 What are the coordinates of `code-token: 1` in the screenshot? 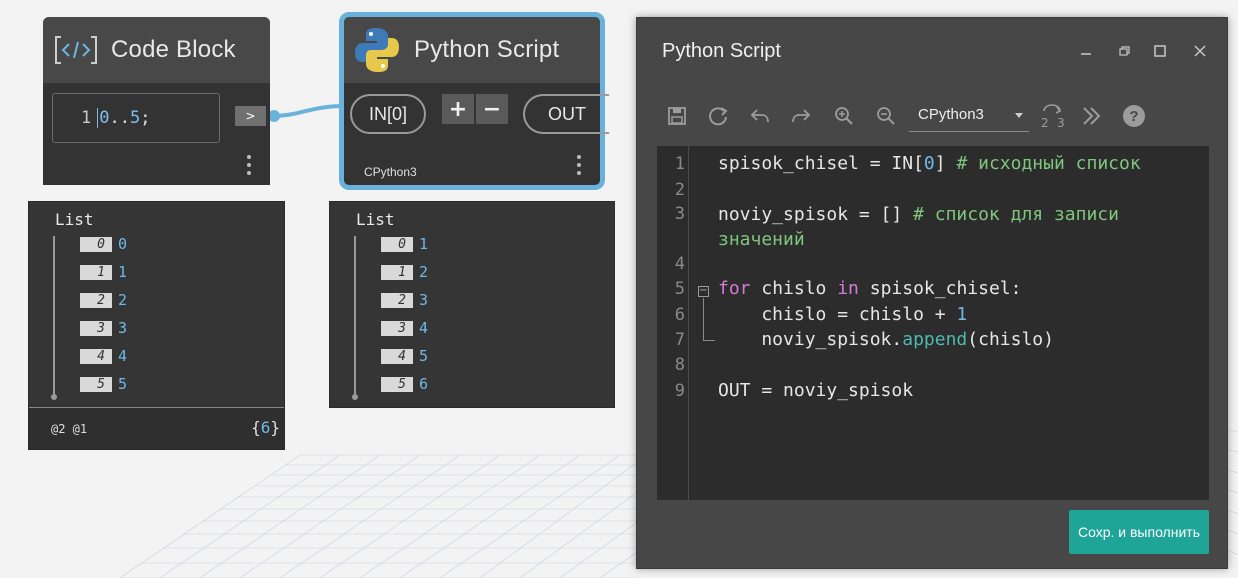 It's located at (962, 314).